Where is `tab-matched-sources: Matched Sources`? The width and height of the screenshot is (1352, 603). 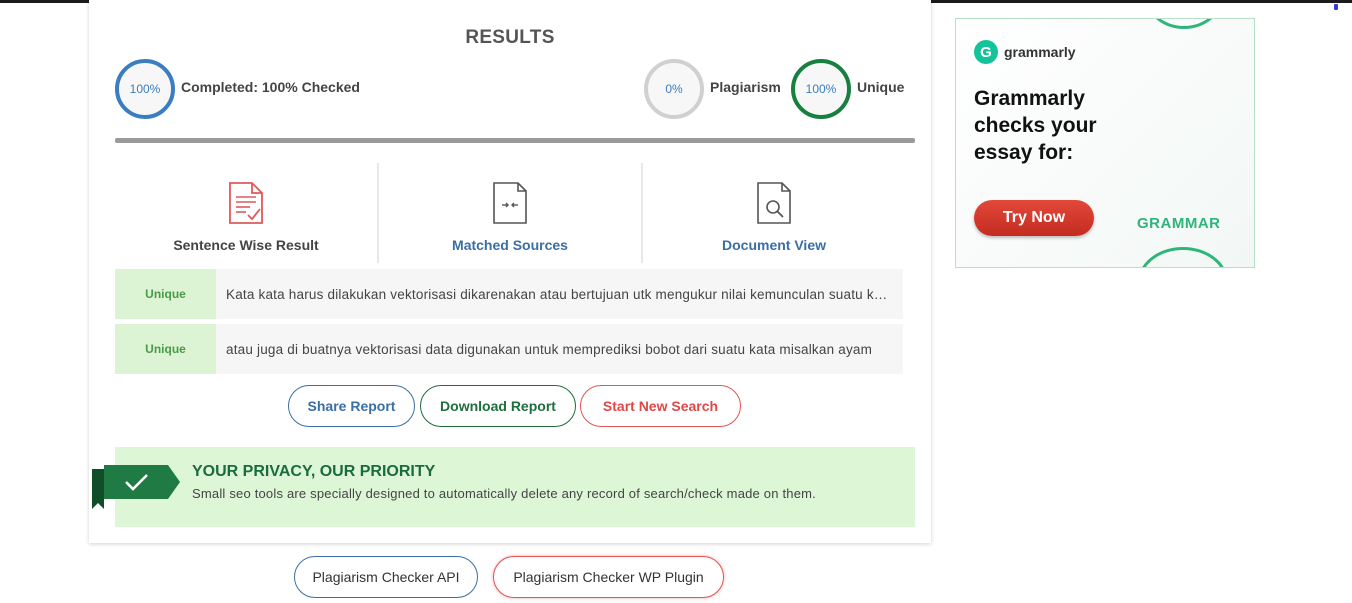
tab-matched-sources: Matched Sources is located at coordinates (509, 213).